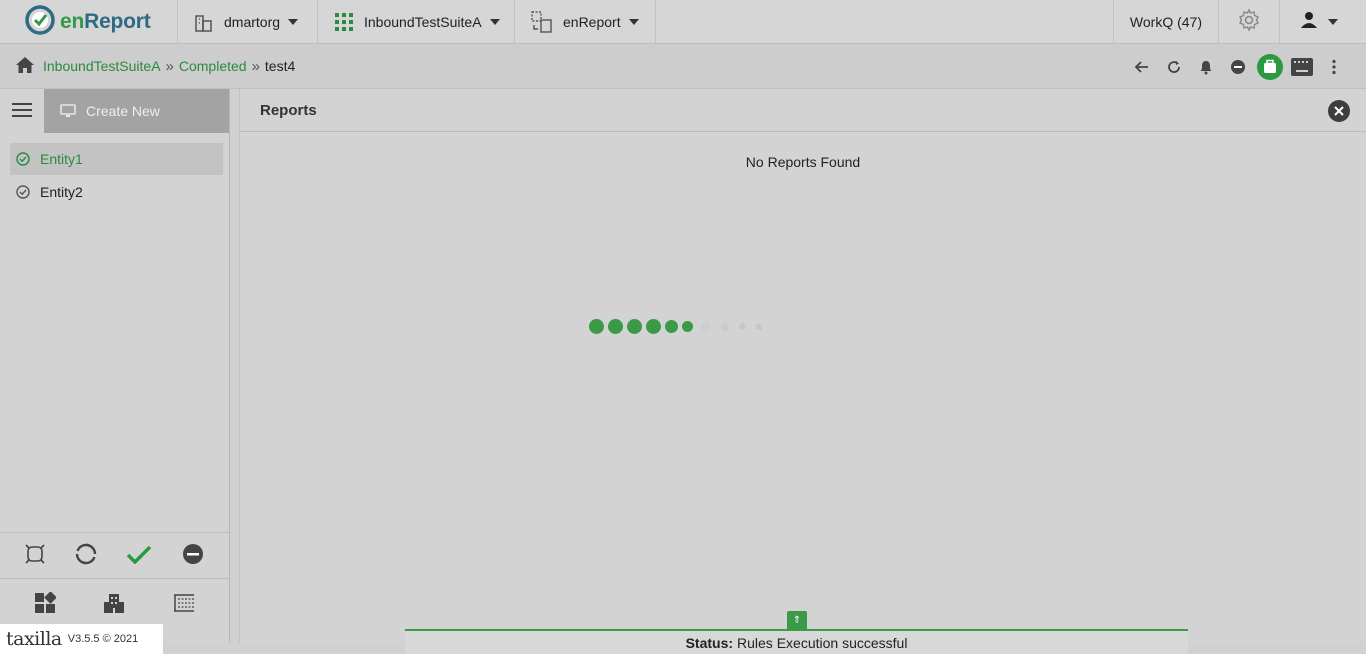  I want to click on breadcrumb-link-suite: InboundTestSuiteA, so click(102, 66).